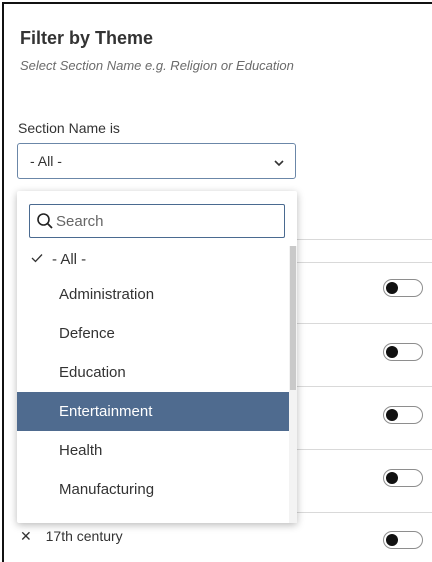 The height and width of the screenshot is (562, 432). What do you see at coordinates (153, 372) in the screenshot?
I see `option-education: Education` at bounding box center [153, 372].